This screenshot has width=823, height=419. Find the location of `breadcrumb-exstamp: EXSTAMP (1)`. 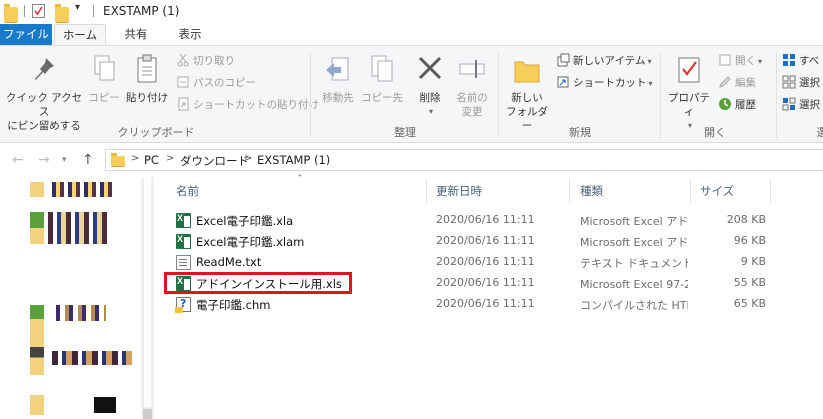

breadcrumb-exstamp: EXSTAMP (1) is located at coordinates (293, 160).